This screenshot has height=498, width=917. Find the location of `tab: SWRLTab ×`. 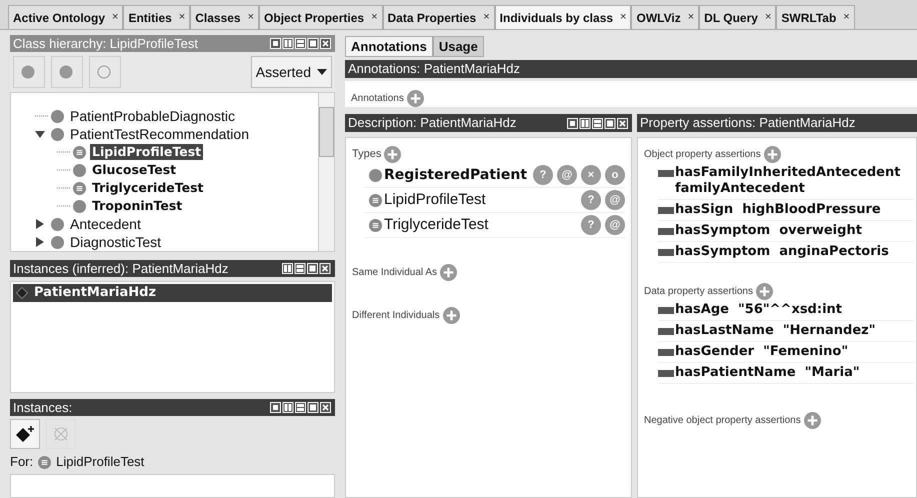

tab: SWRLTab × is located at coordinates (815, 17).